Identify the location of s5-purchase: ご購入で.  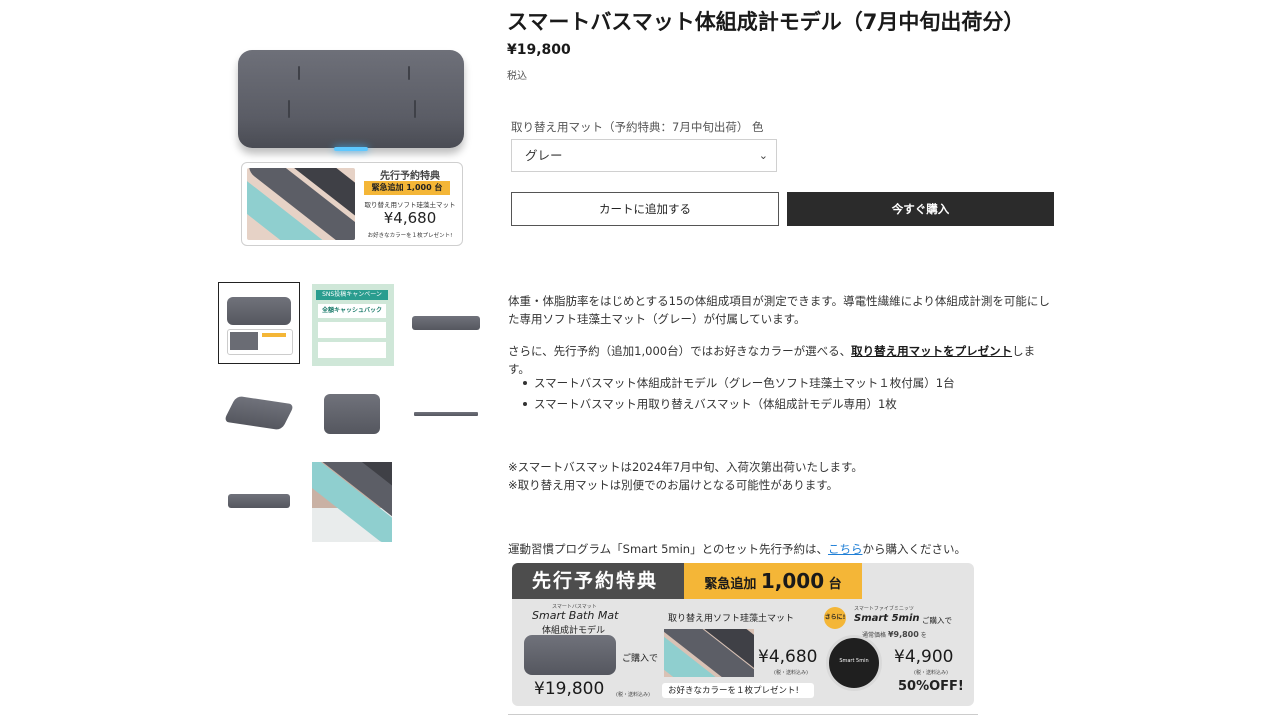
(937, 620).